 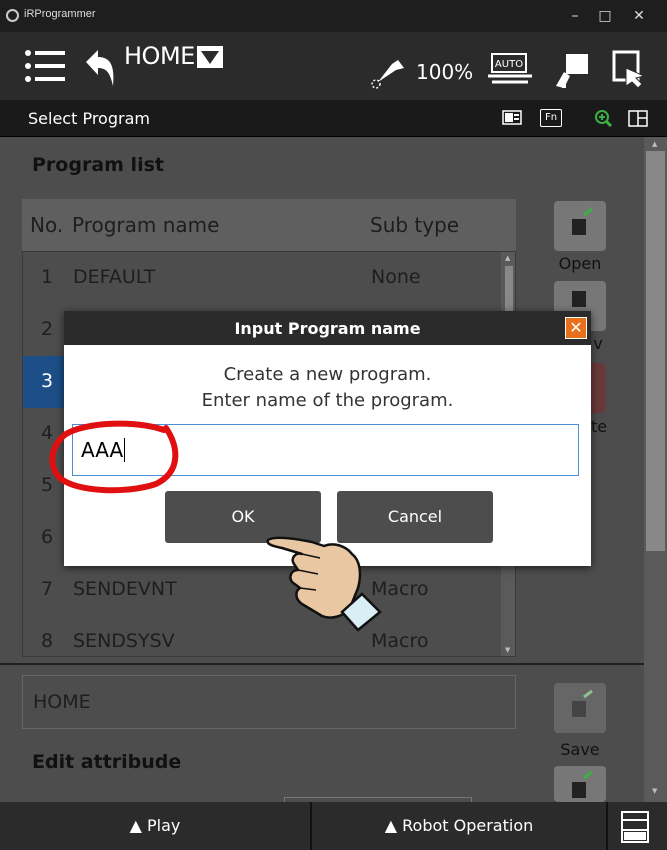 What do you see at coordinates (598, 343) in the screenshot?
I see `side-label-2: v` at bounding box center [598, 343].